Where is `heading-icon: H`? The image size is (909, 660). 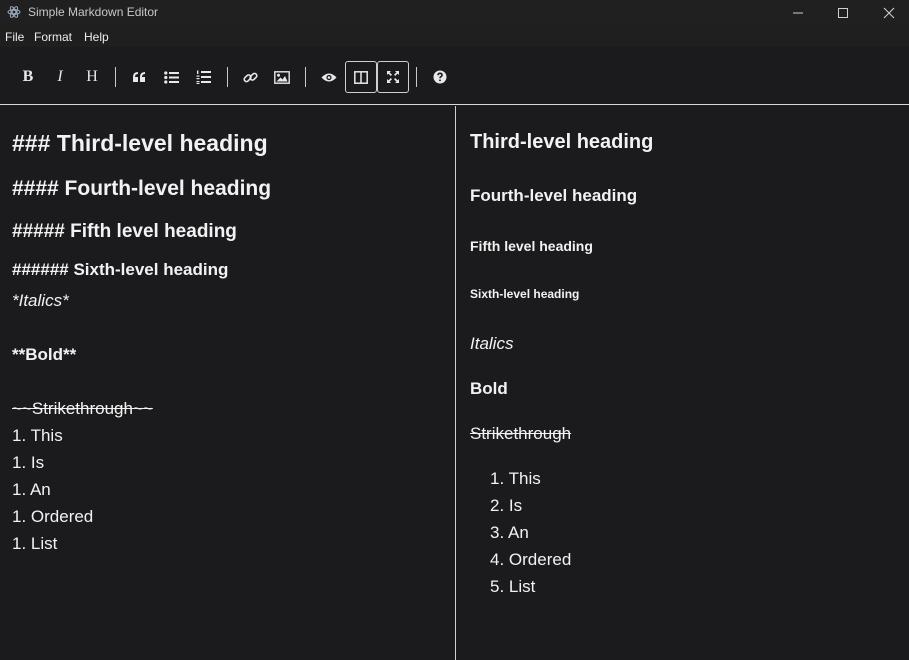 heading-icon: H is located at coordinates (92, 76).